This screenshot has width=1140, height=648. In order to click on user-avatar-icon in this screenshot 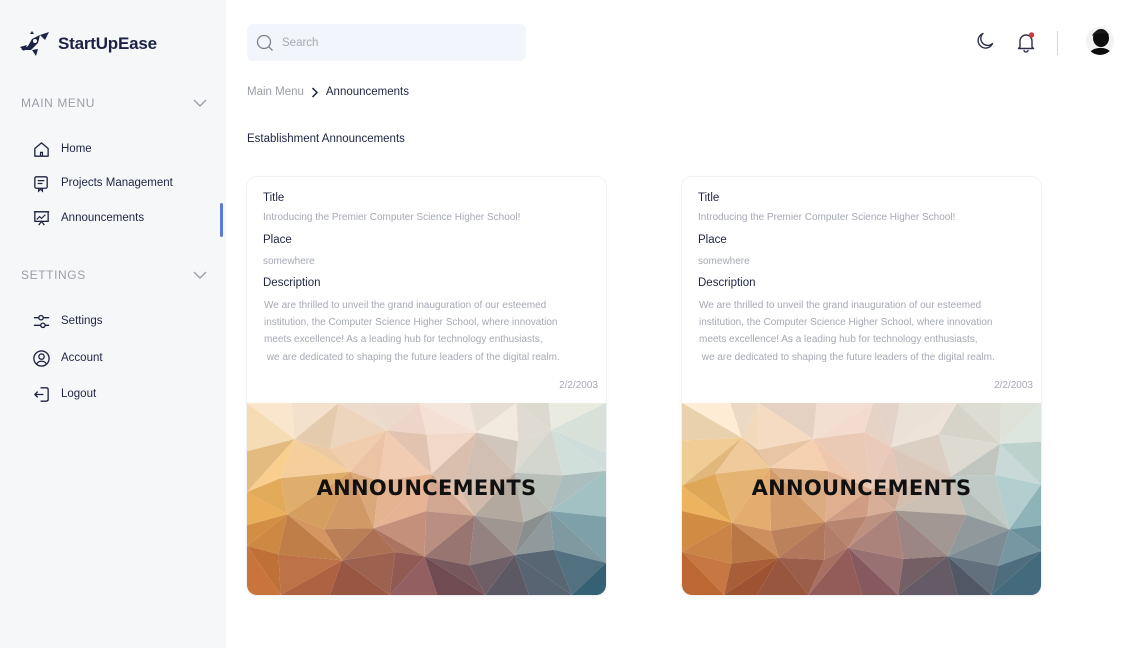, I will do `click(1100, 41)`.